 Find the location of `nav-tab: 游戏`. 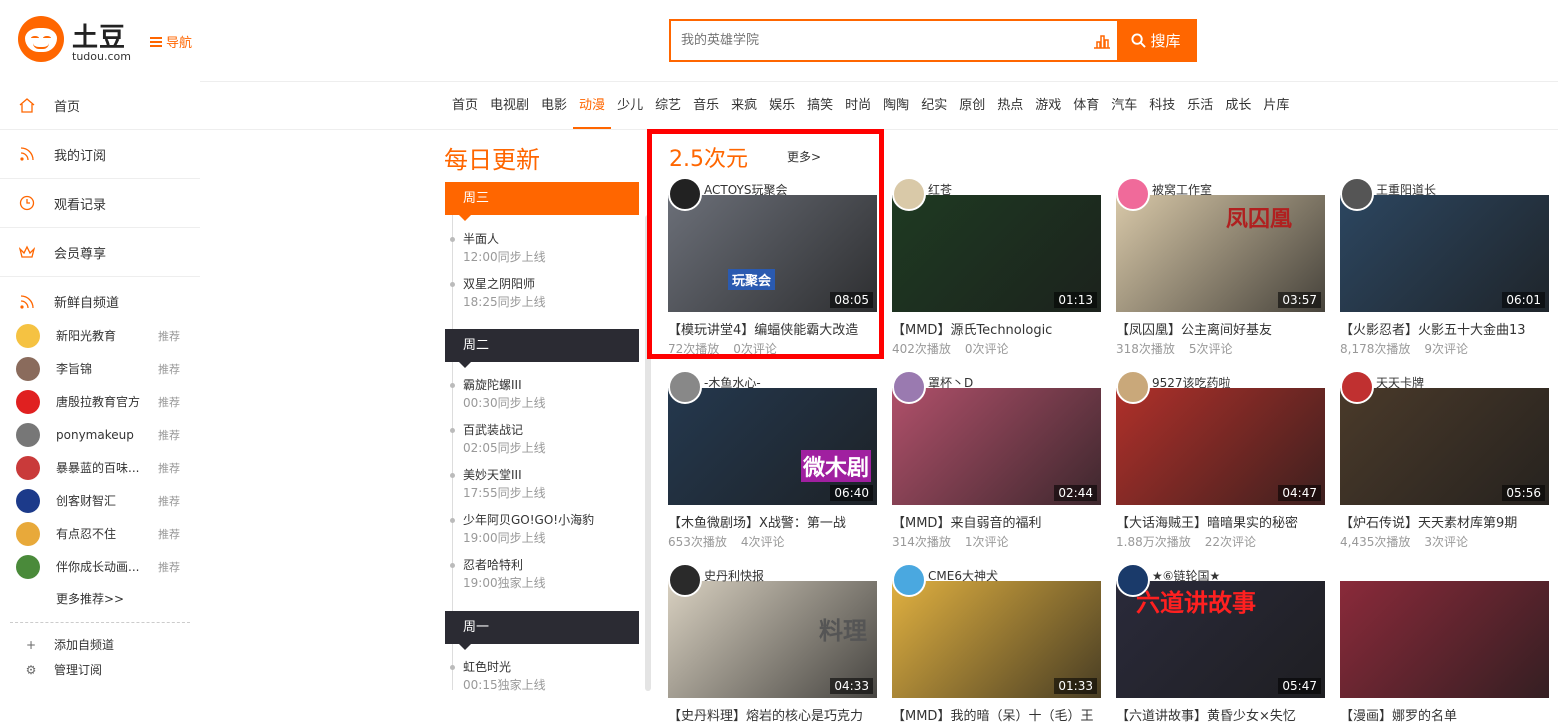

nav-tab: 游戏 is located at coordinates (1048, 105).